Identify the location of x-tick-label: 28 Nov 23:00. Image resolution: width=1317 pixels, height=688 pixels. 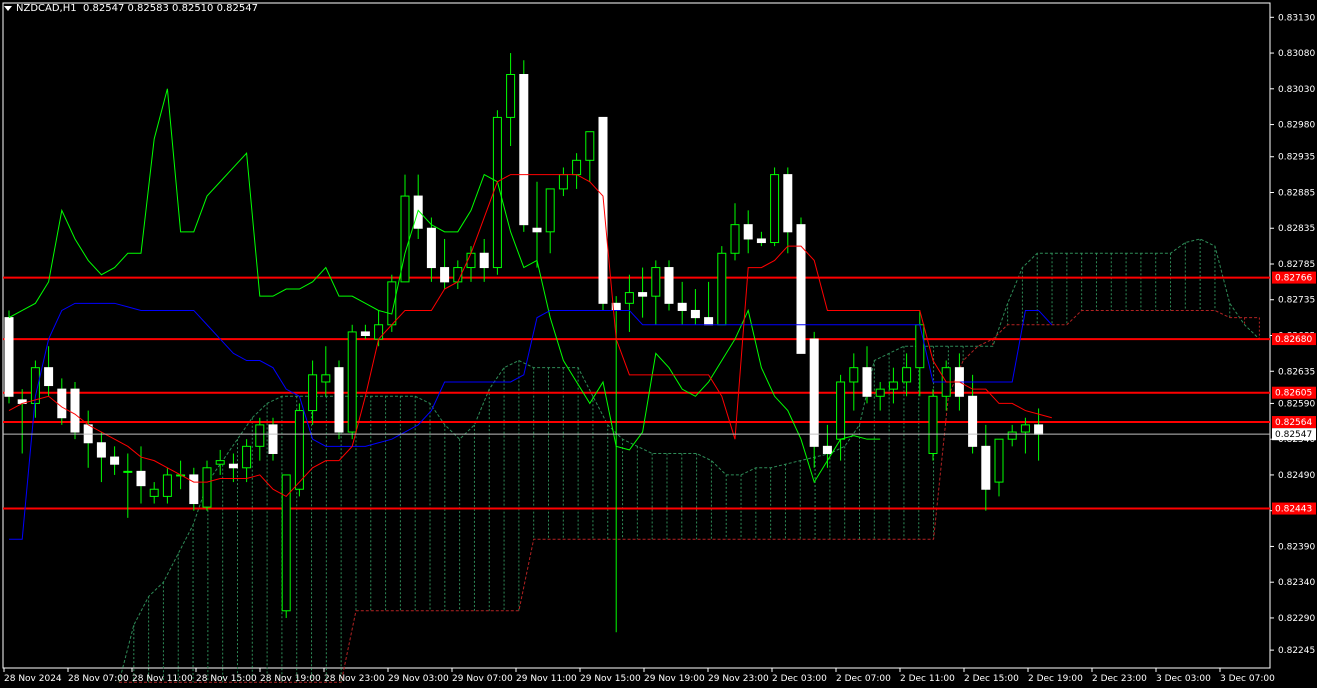
(354, 679).